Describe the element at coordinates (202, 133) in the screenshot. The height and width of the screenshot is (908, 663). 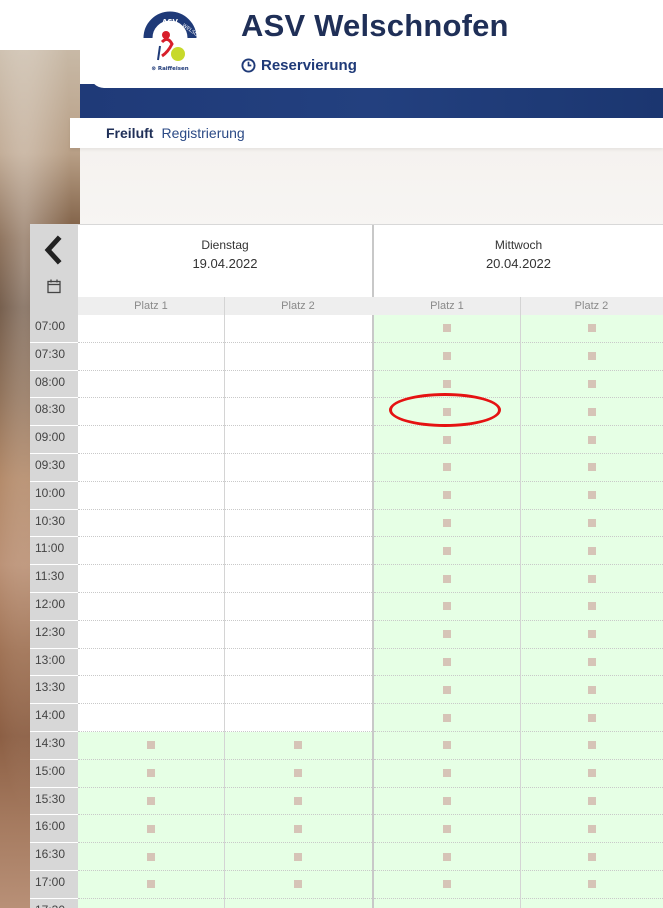
I see `nav-item-registrierung: Registrierung` at that location.